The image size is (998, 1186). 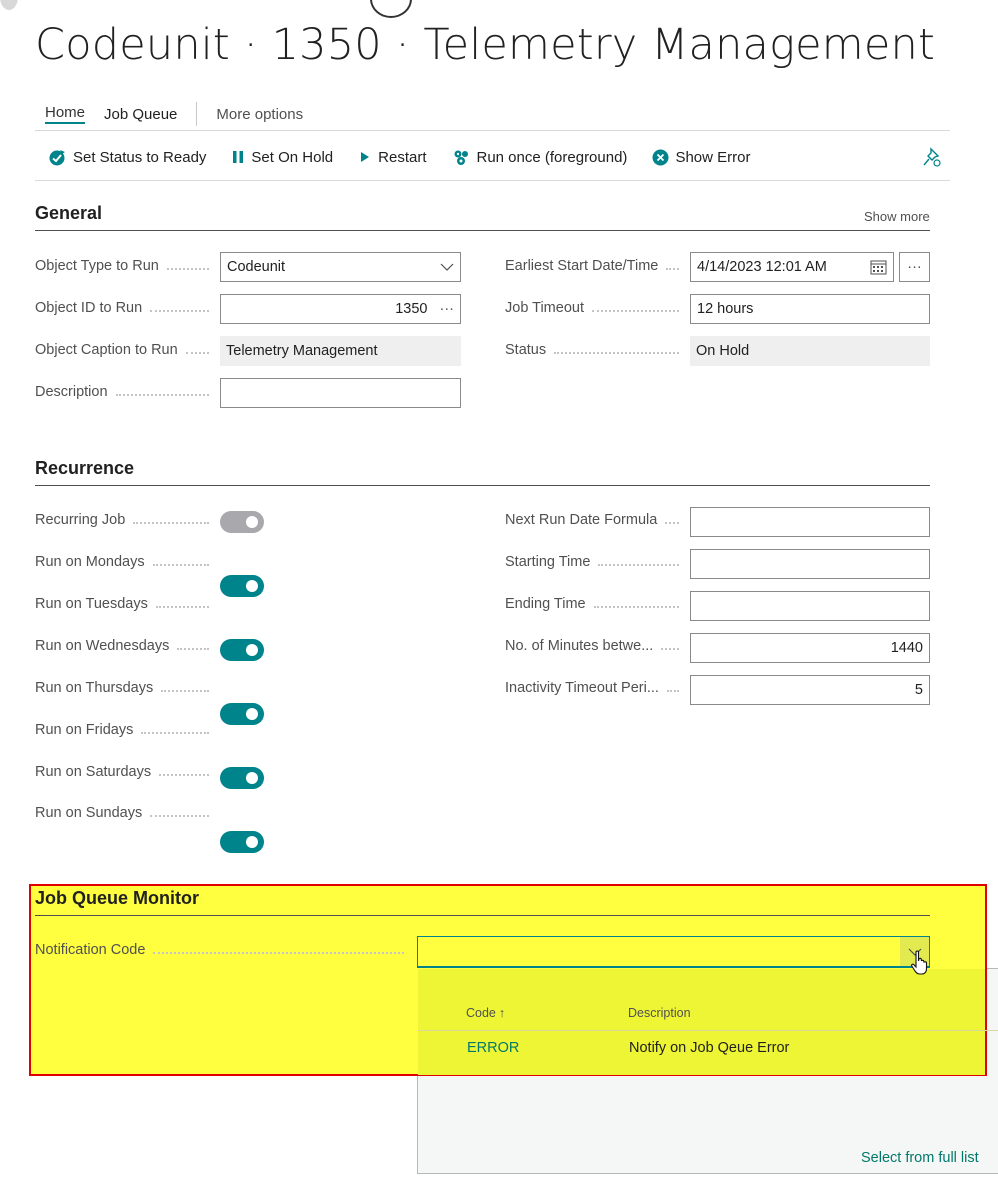 I want to click on recurrence-toggle-label: Run on Tuesdays, so click(x=125, y=604).